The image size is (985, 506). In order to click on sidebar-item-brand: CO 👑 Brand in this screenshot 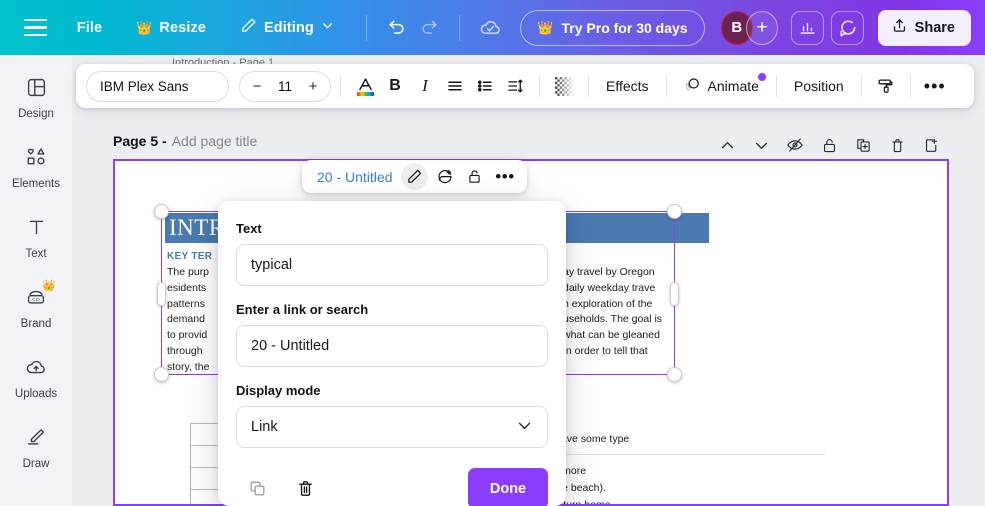, I will do `click(36, 308)`.